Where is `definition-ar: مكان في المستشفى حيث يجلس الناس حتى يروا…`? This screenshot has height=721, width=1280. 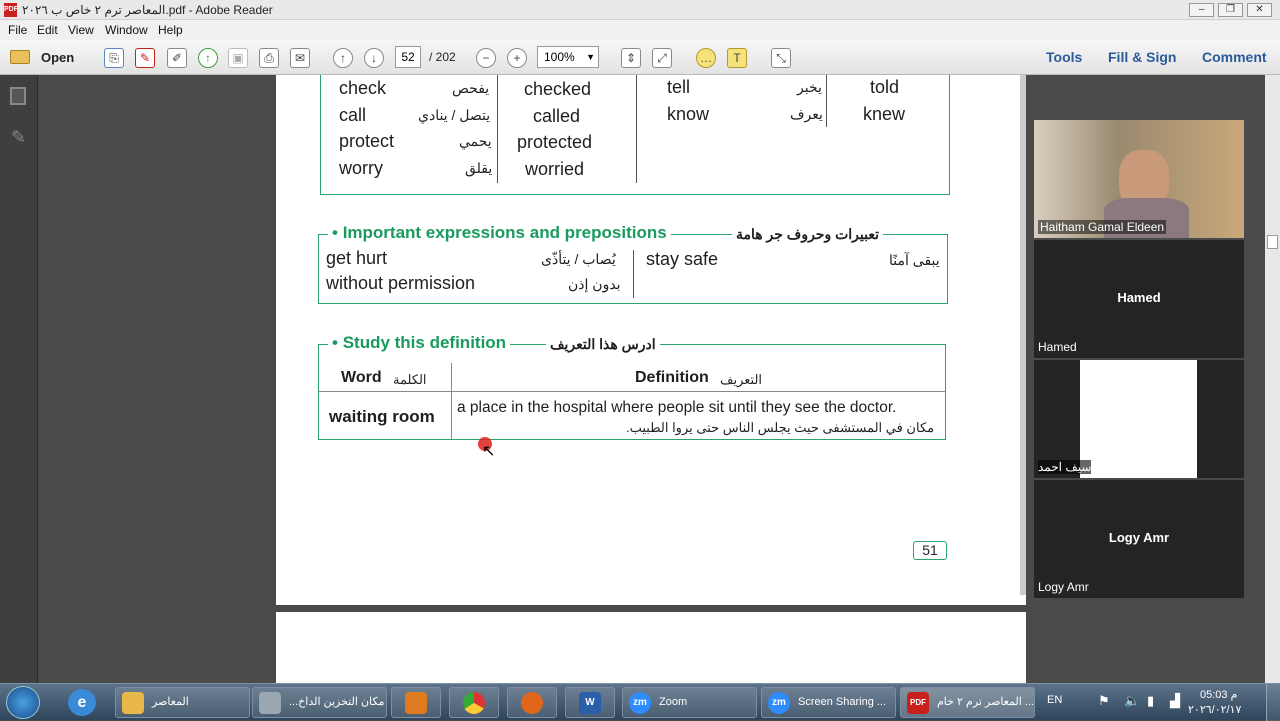 definition-ar: مكان في المستشفى حيث يجلس الناس حتى يروا… is located at coordinates (780, 427).